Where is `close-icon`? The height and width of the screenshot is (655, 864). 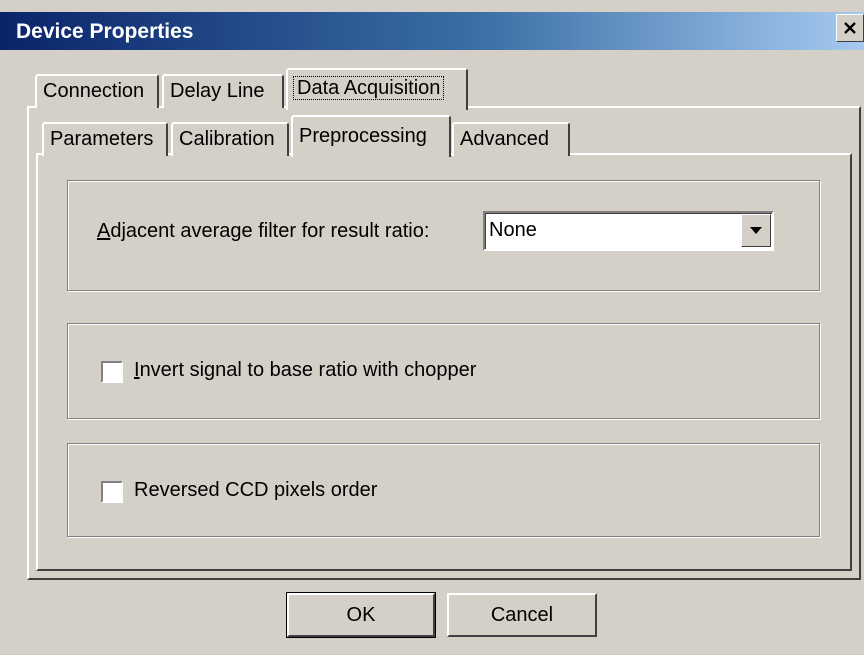 close-icon is located at coordinates (850, 28).